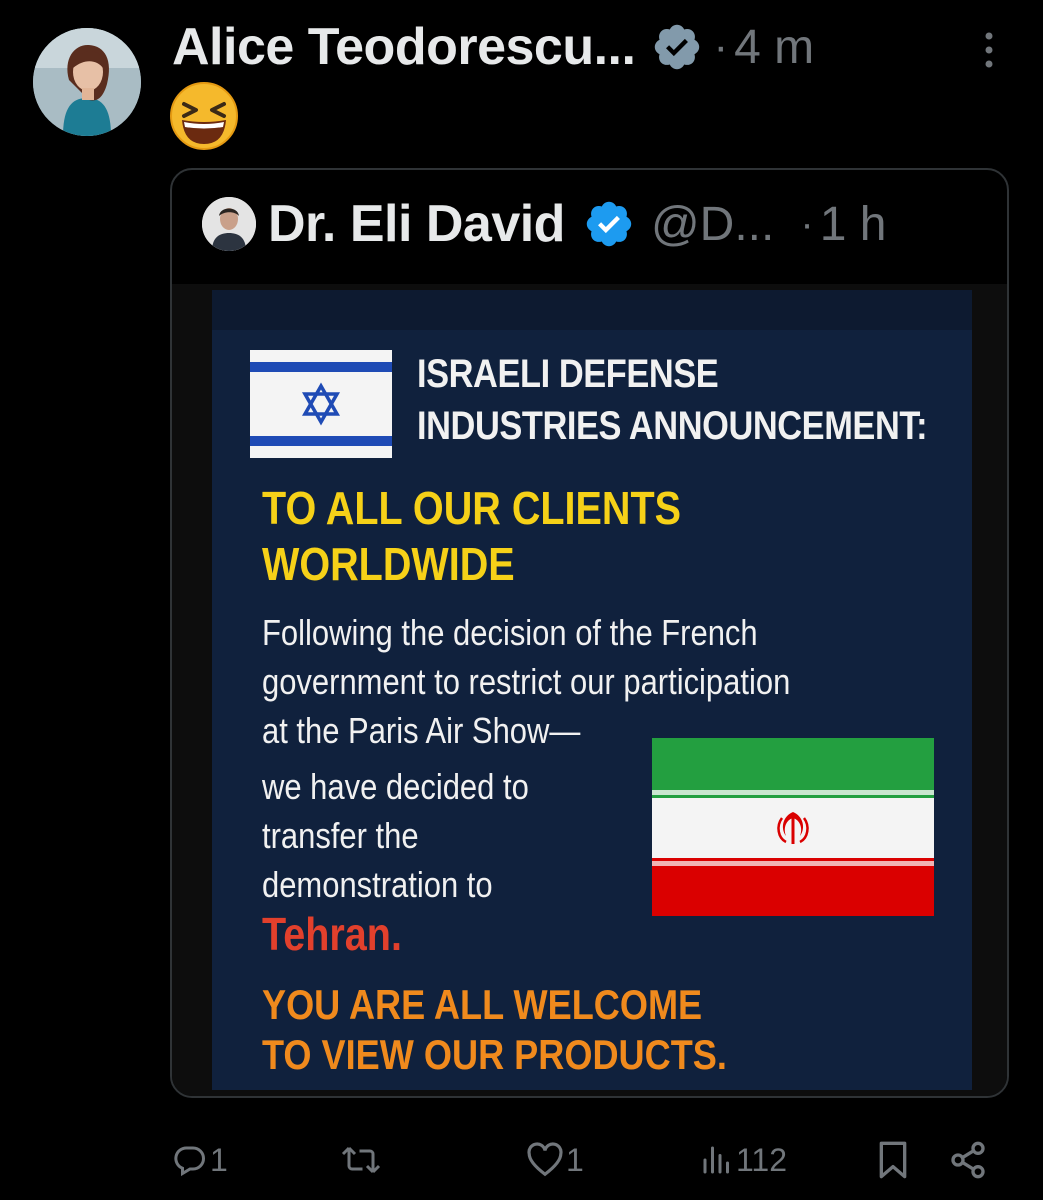  Describe the element at coordinates (332, 934) in the screenshot. I see `poster-city: Tehran.` at that location.